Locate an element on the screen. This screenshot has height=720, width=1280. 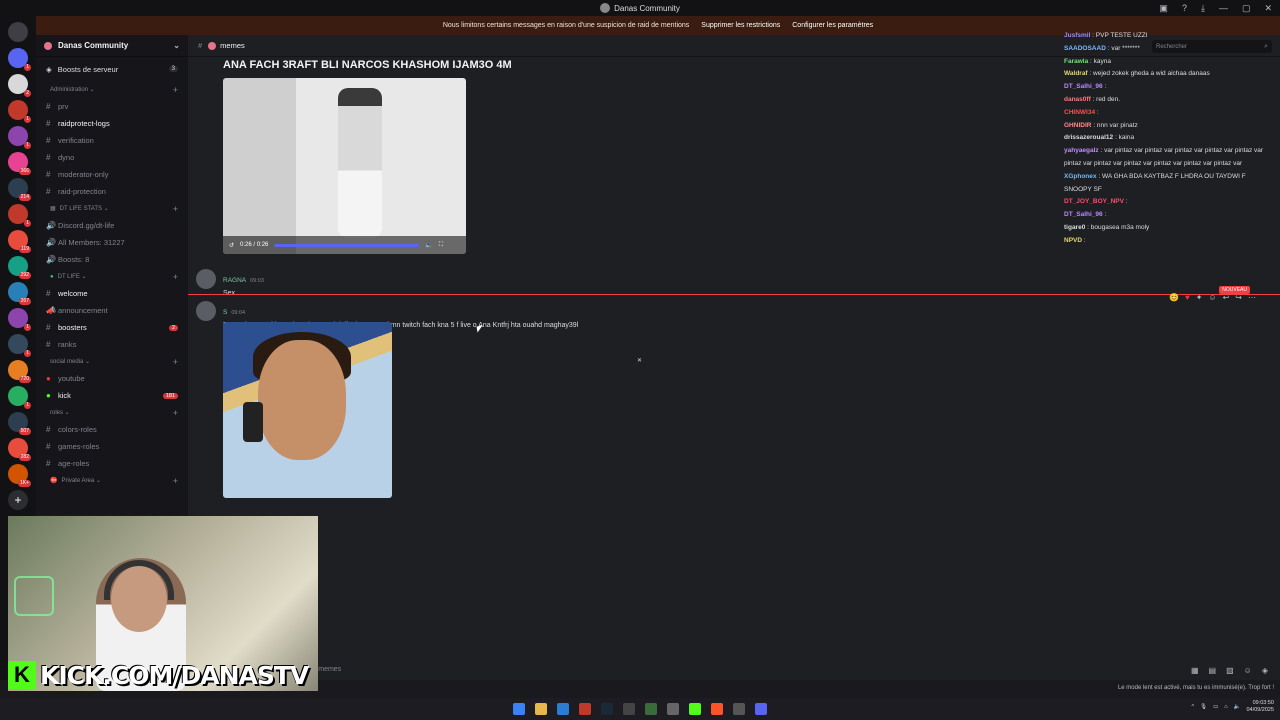
category-dt-life-stats: ▦ DT LIFE STATS ⌄ + is located at coordinates (112, 208).